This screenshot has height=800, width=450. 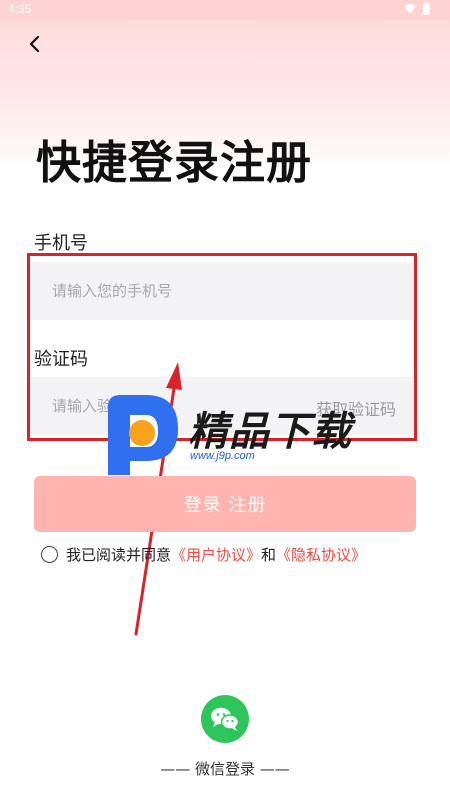 I want to click on status-bar: 4:35, so click(x=225, y=10).